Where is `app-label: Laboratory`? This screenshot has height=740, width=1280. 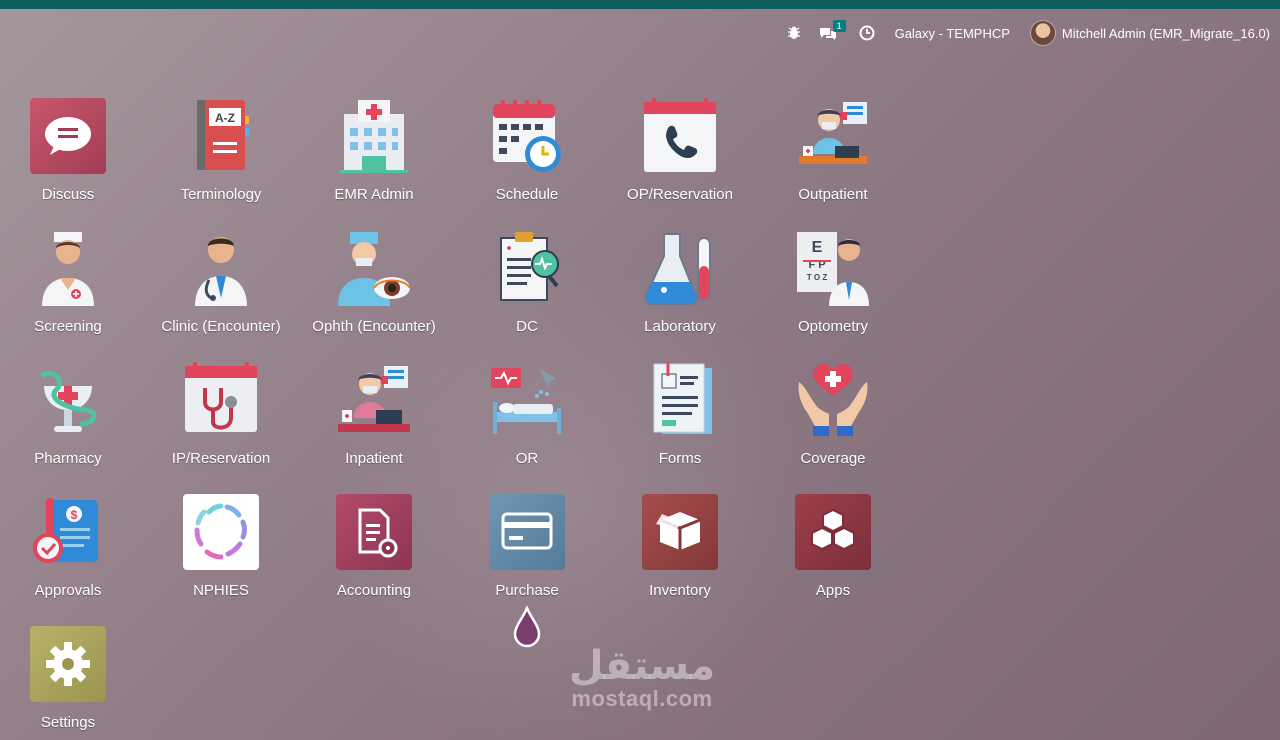
app-label: Laboratory is located at coordinates (680, 326).